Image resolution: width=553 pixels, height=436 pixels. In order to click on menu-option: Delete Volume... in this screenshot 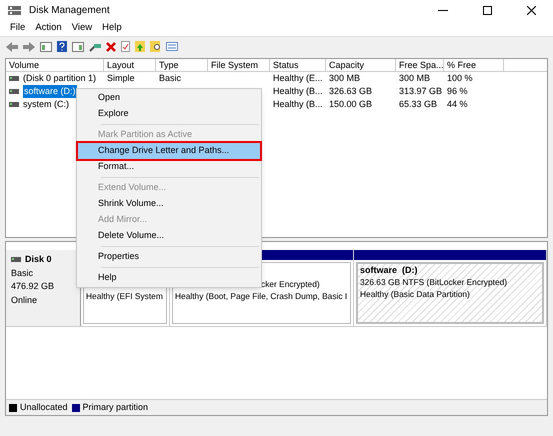, I will do `click(169, 236)`.